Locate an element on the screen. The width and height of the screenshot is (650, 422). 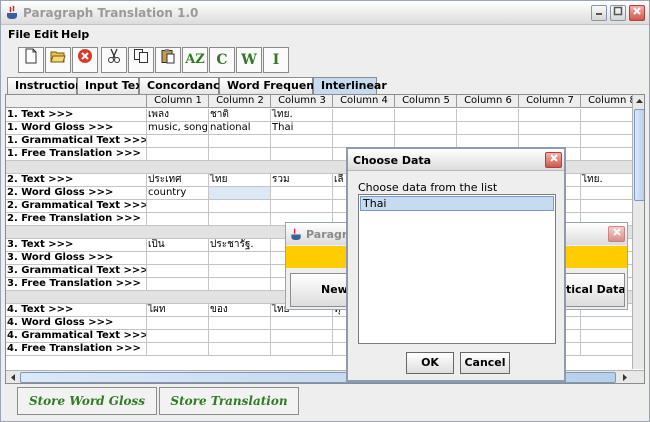
store-word-gloss-button: Store Word Gloss is located at coordinates (87, 401).